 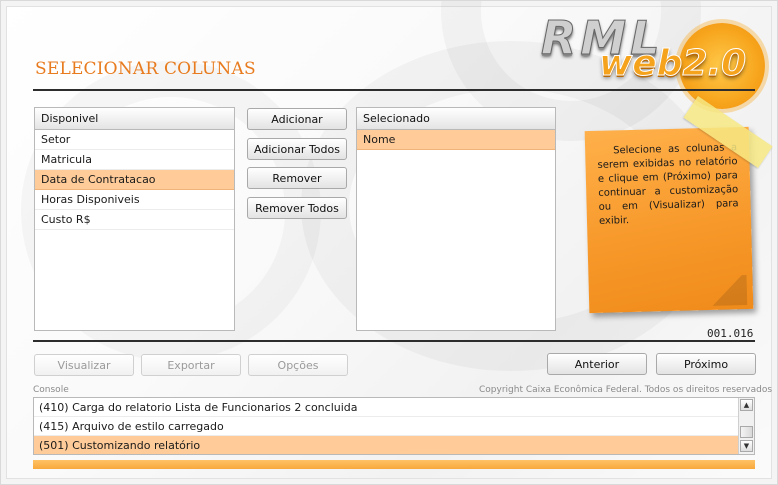 What do you see at coordinates (456, 119) in the screenshot?
I see `selected-list-header: Selecionado` at bounding box center [456, 119].